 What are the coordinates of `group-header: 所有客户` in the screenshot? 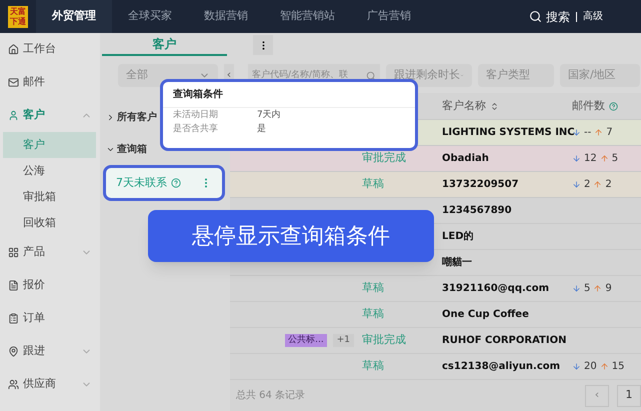 It's located at (137, 117).